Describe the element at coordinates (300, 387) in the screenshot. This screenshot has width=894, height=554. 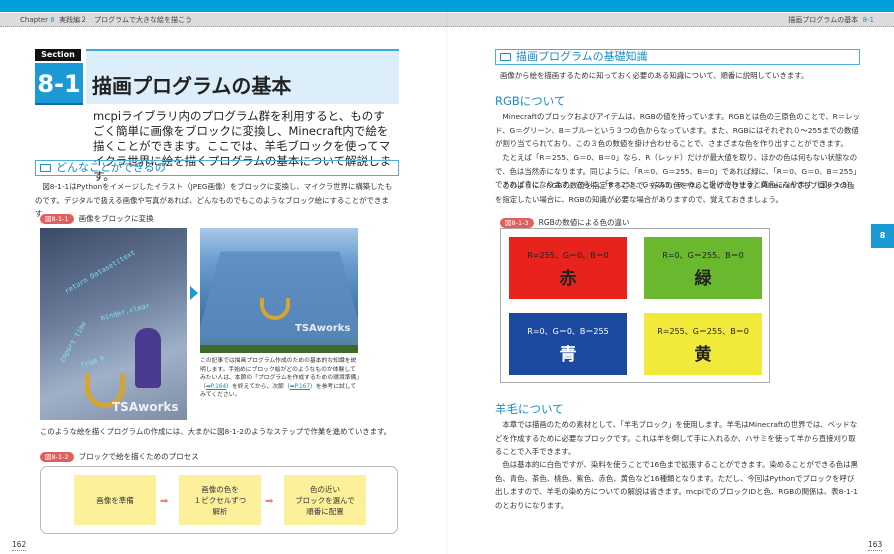
I see `page-ref-link-167: ➡P.167` at that location.